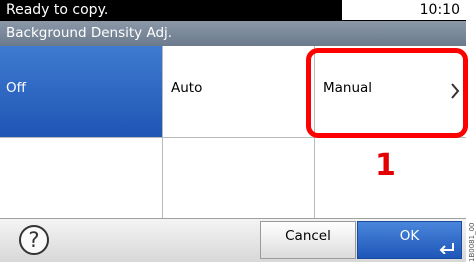 The image size is (476, 262). I want to click on title-bar: Background Density Adj., so click(233, 33).